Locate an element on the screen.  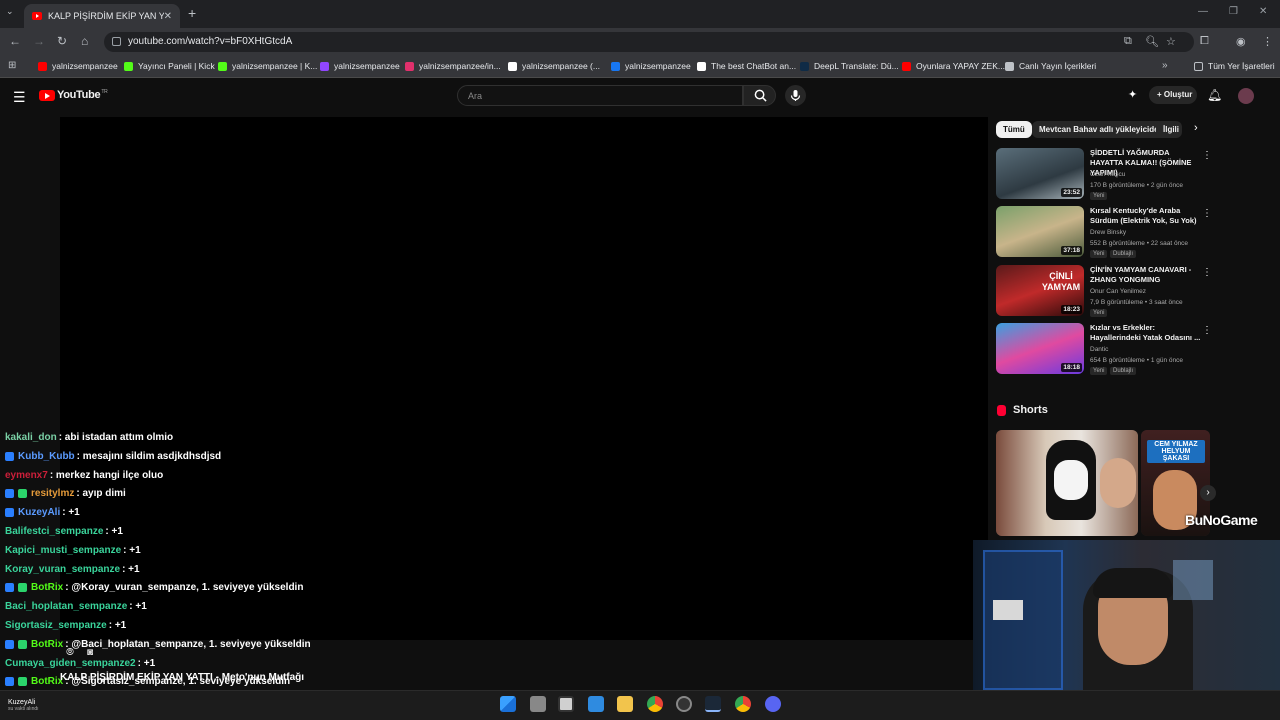
channel-name: Ozan Kuşcu is located at coordinates (1107, 174).